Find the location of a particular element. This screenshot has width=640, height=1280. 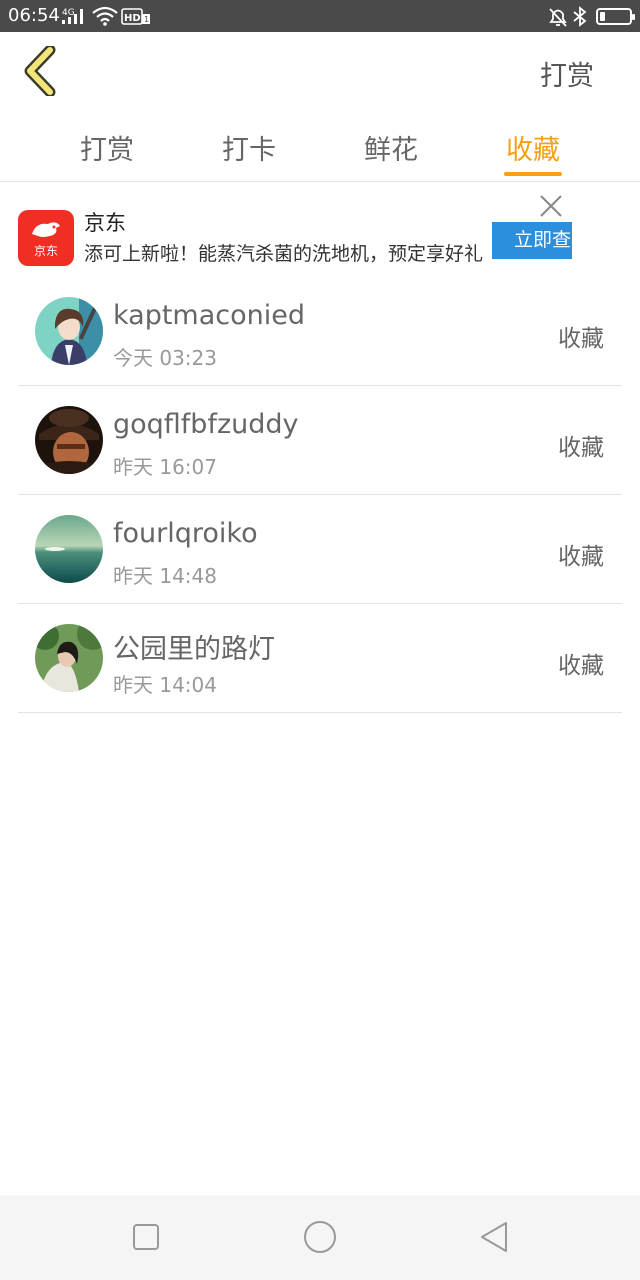

jd-logo: 京东 is located at coordinates (46, 238).